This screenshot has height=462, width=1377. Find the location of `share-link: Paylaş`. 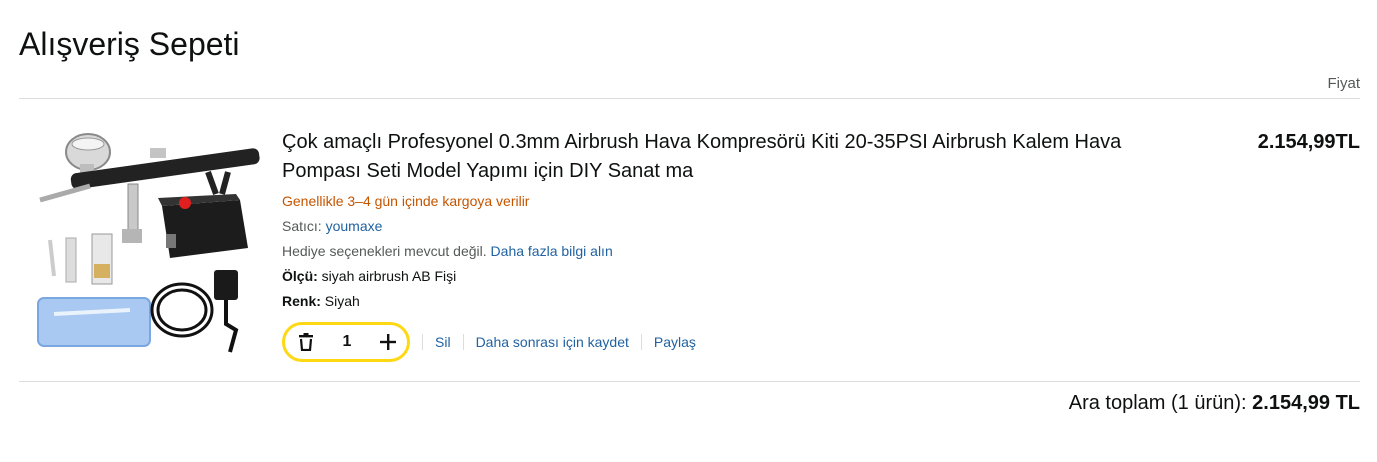

share-link: Paylaş is located at coordinates (675, 342).